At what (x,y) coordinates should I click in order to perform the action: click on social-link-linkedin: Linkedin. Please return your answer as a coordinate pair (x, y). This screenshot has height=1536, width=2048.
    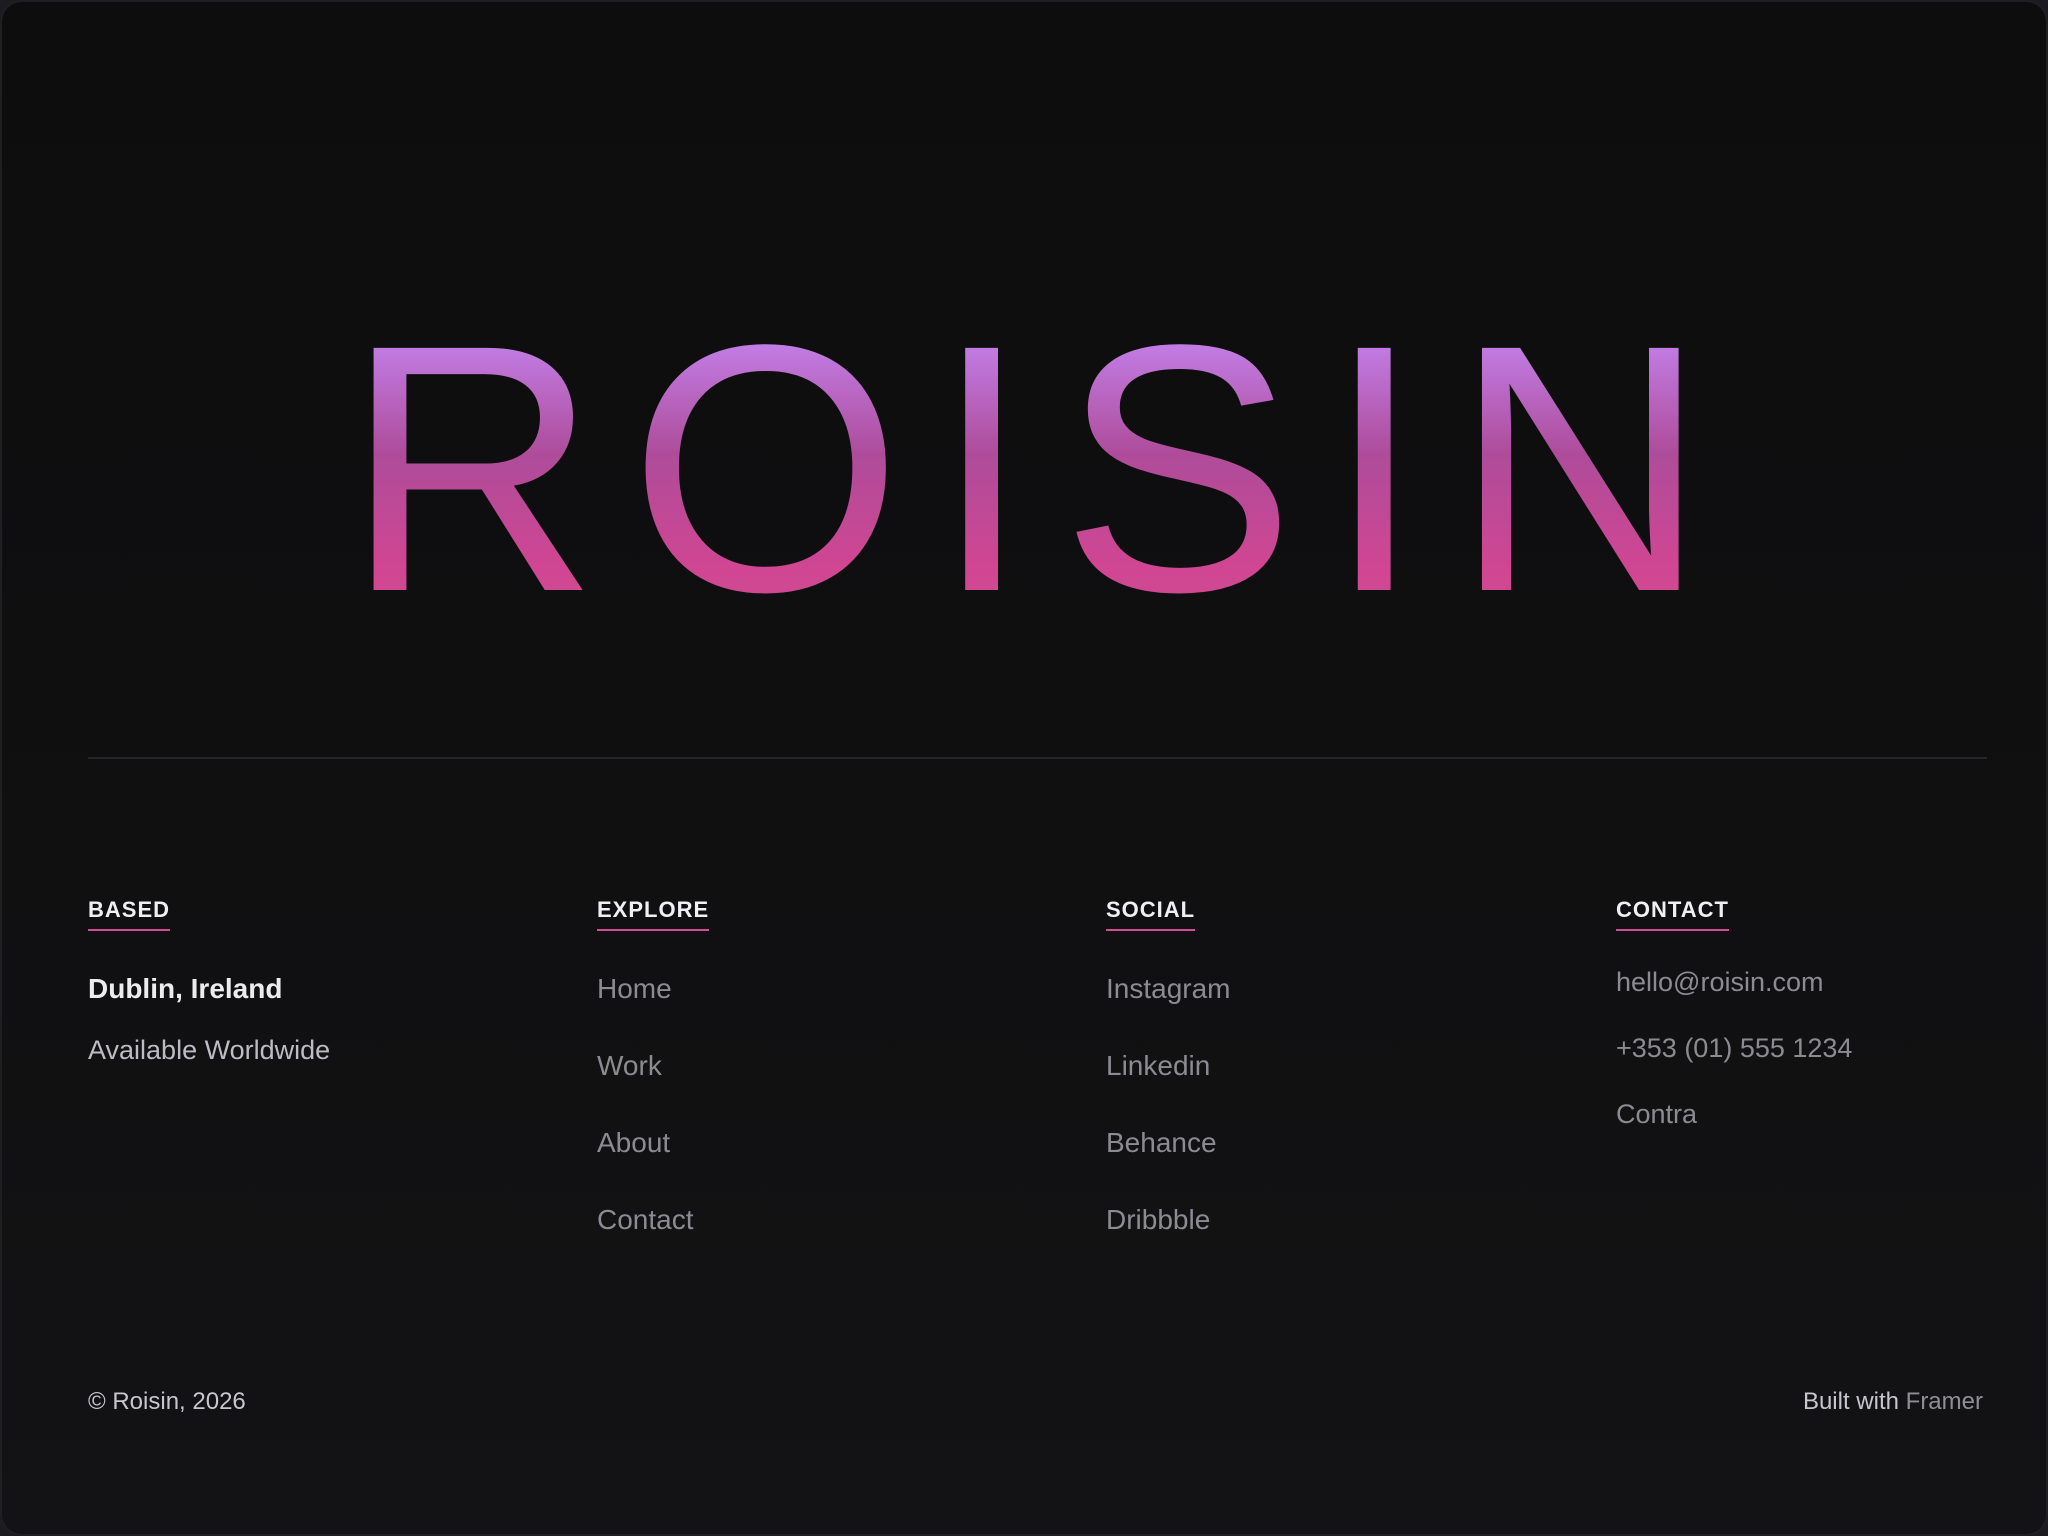
    Looking at the image, I should click on (1168, 1088).